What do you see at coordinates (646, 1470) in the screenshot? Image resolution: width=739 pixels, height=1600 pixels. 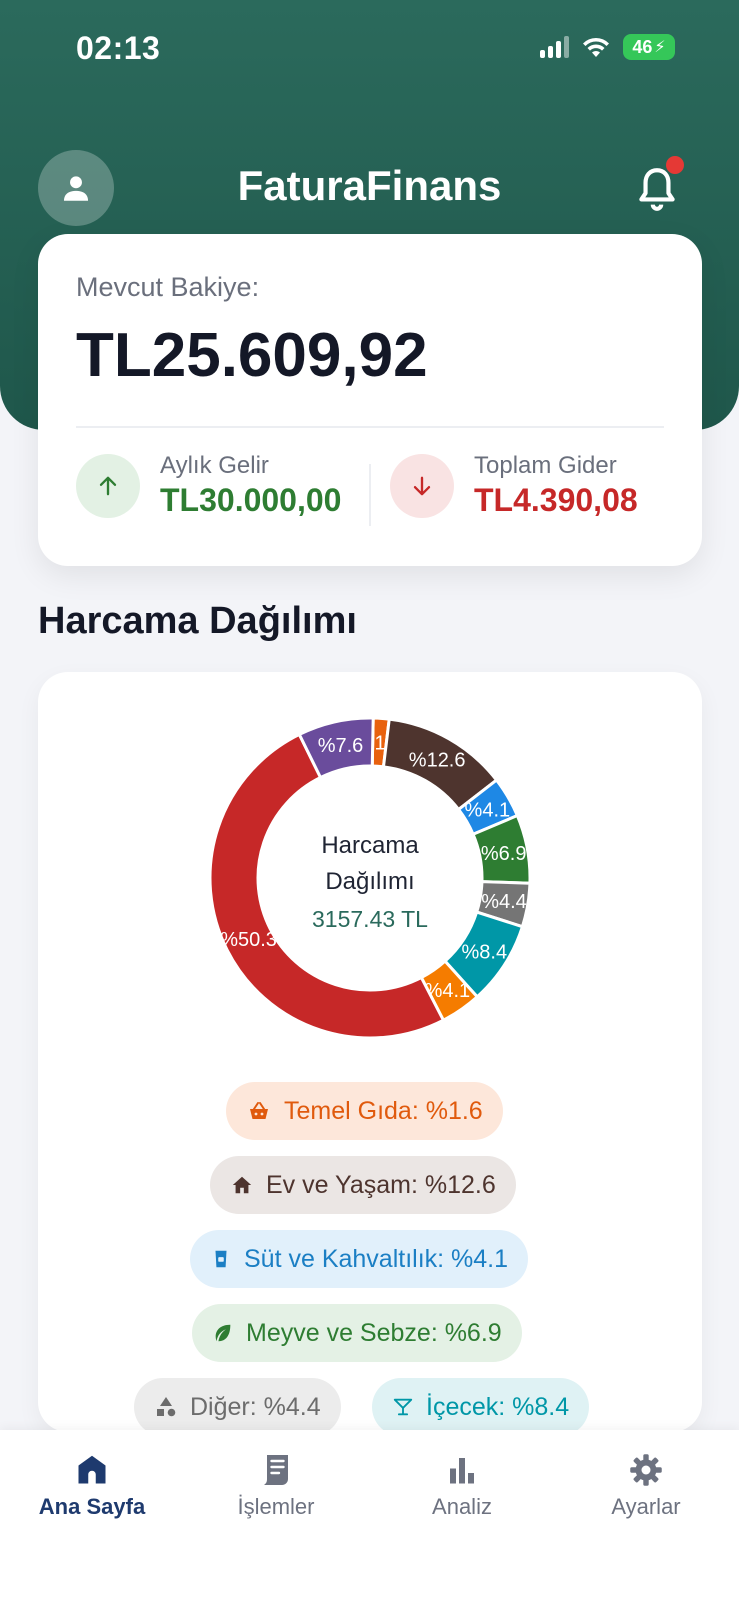 I see `gear-icon` at bounding box center [646, 1470].